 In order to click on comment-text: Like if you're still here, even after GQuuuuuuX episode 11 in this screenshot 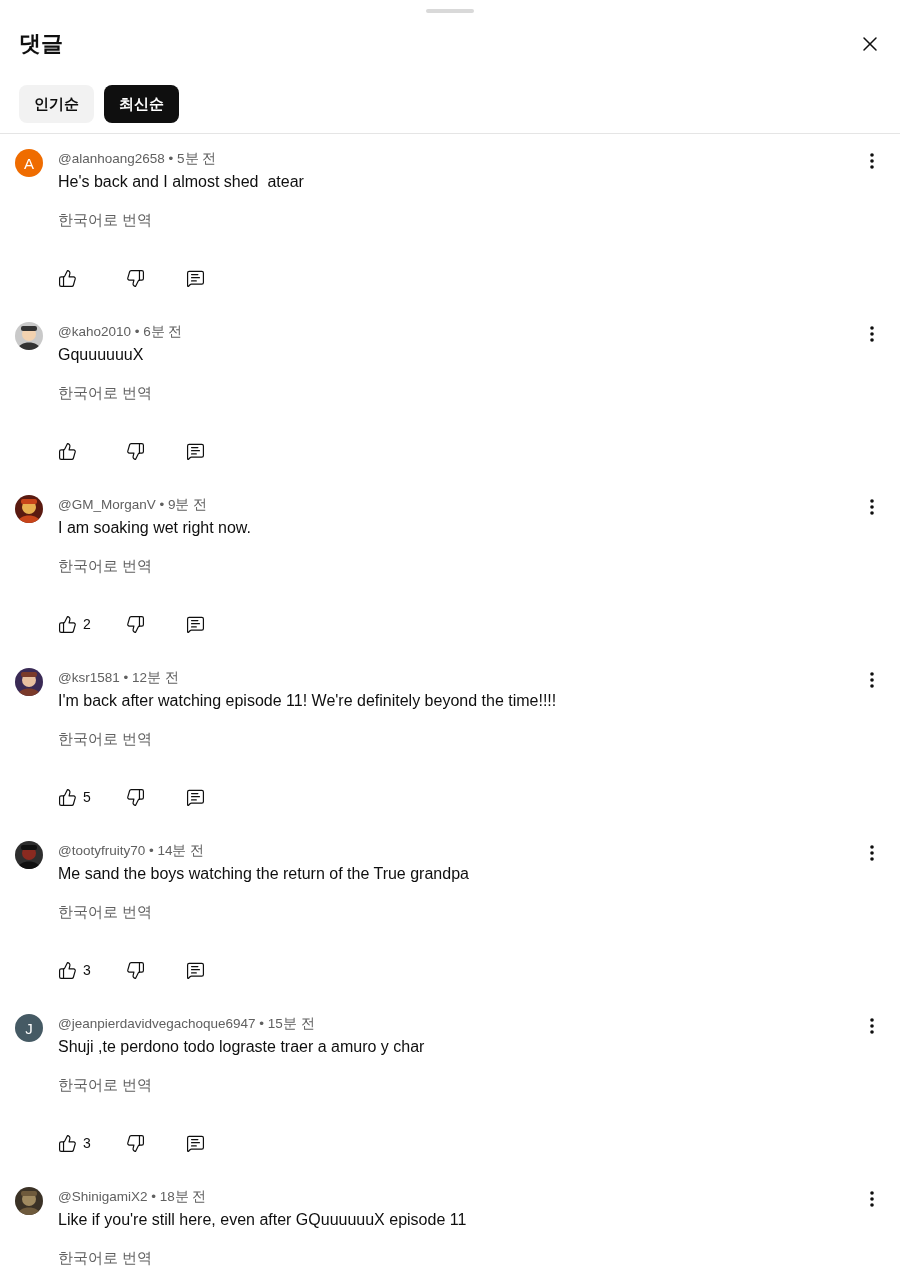, I will do `click(263, 1220)`.